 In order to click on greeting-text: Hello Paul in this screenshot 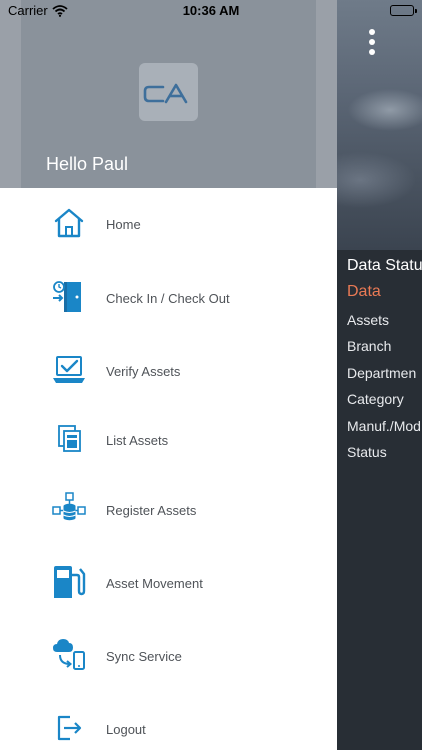, I will do `click(87, 164)`.